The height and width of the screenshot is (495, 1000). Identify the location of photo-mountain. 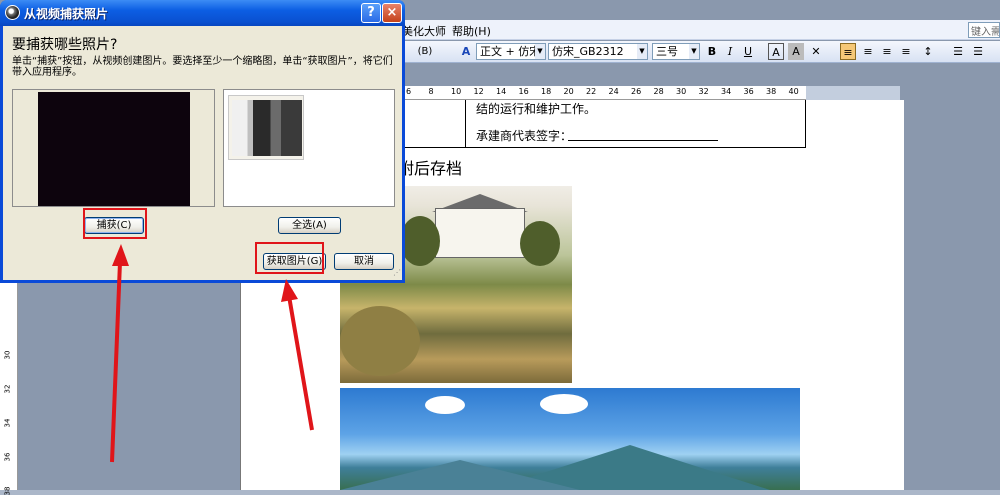
(460, 475).